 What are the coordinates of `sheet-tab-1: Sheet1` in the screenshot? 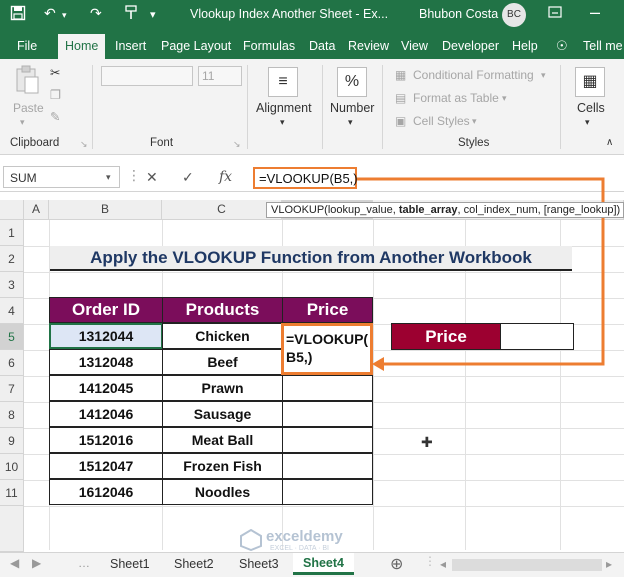 It's located at (130, 564).